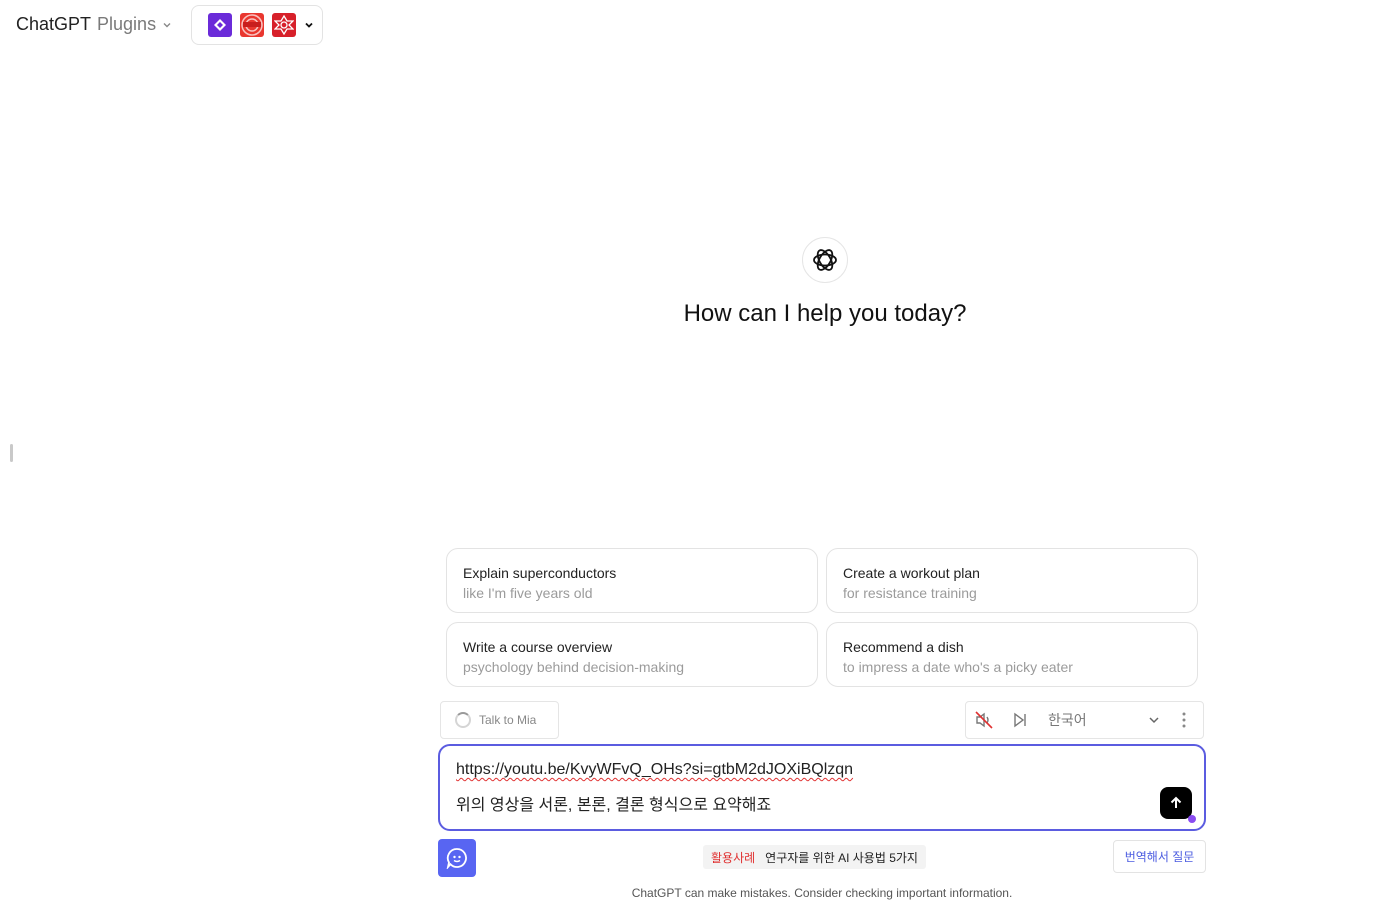 This screenshot has width=1395, height=905. Describe the element at coordinates (463, 720) in the screenshot. I see `loading-spinner-icon` at that location.